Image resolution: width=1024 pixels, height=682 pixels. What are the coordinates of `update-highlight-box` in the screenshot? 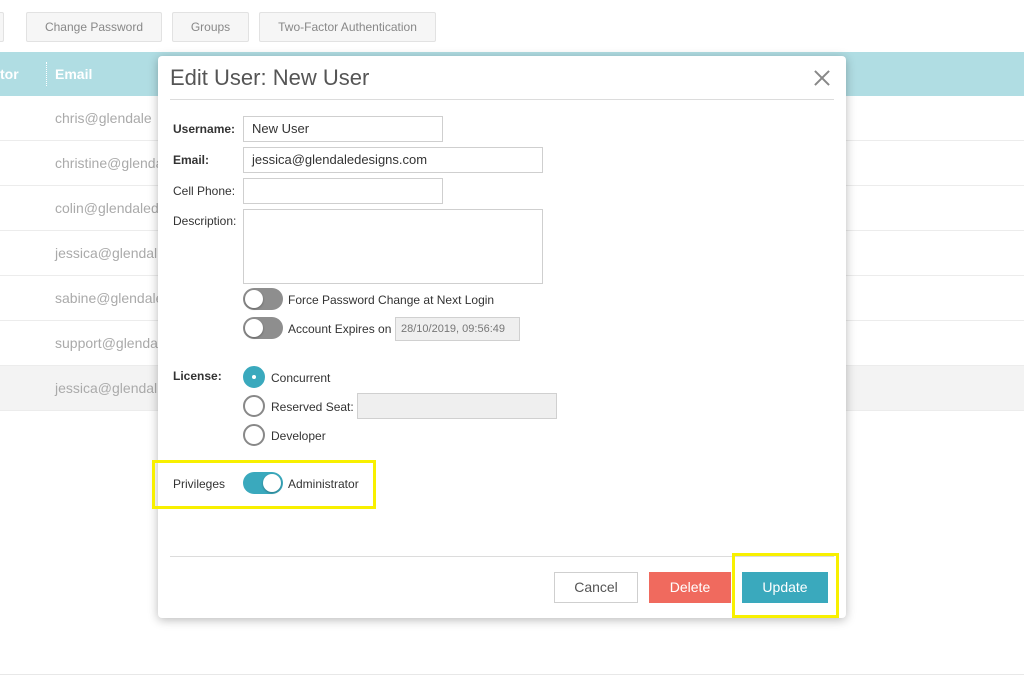 It's located at (785, 585).